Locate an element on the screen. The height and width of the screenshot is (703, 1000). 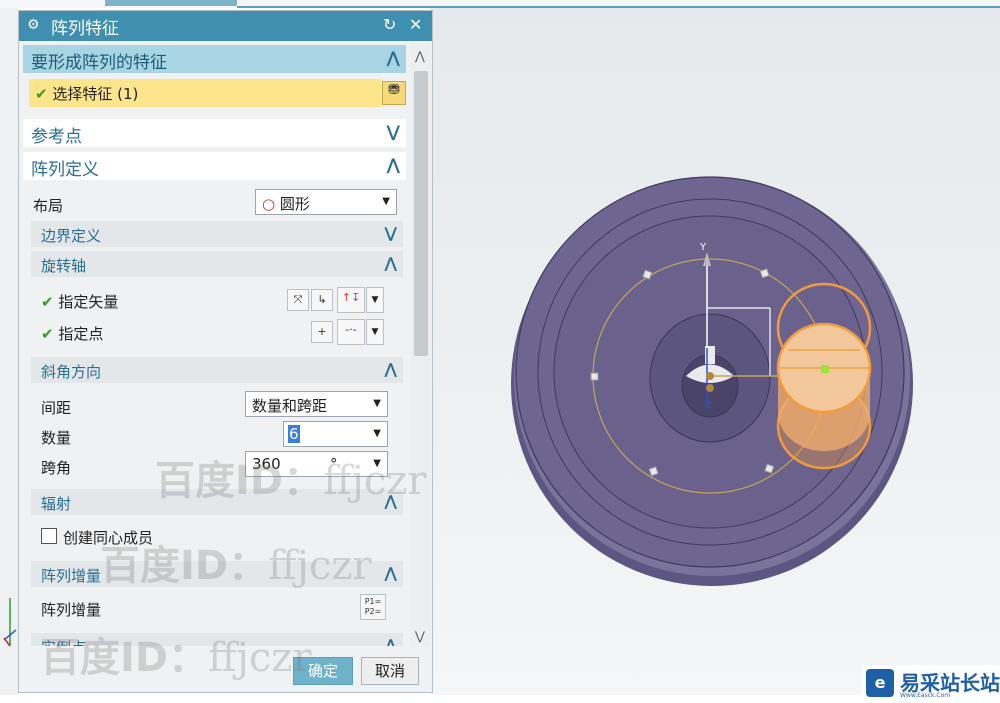
vector-type-icon: ↑↧ is located at coordinates (351, 300).